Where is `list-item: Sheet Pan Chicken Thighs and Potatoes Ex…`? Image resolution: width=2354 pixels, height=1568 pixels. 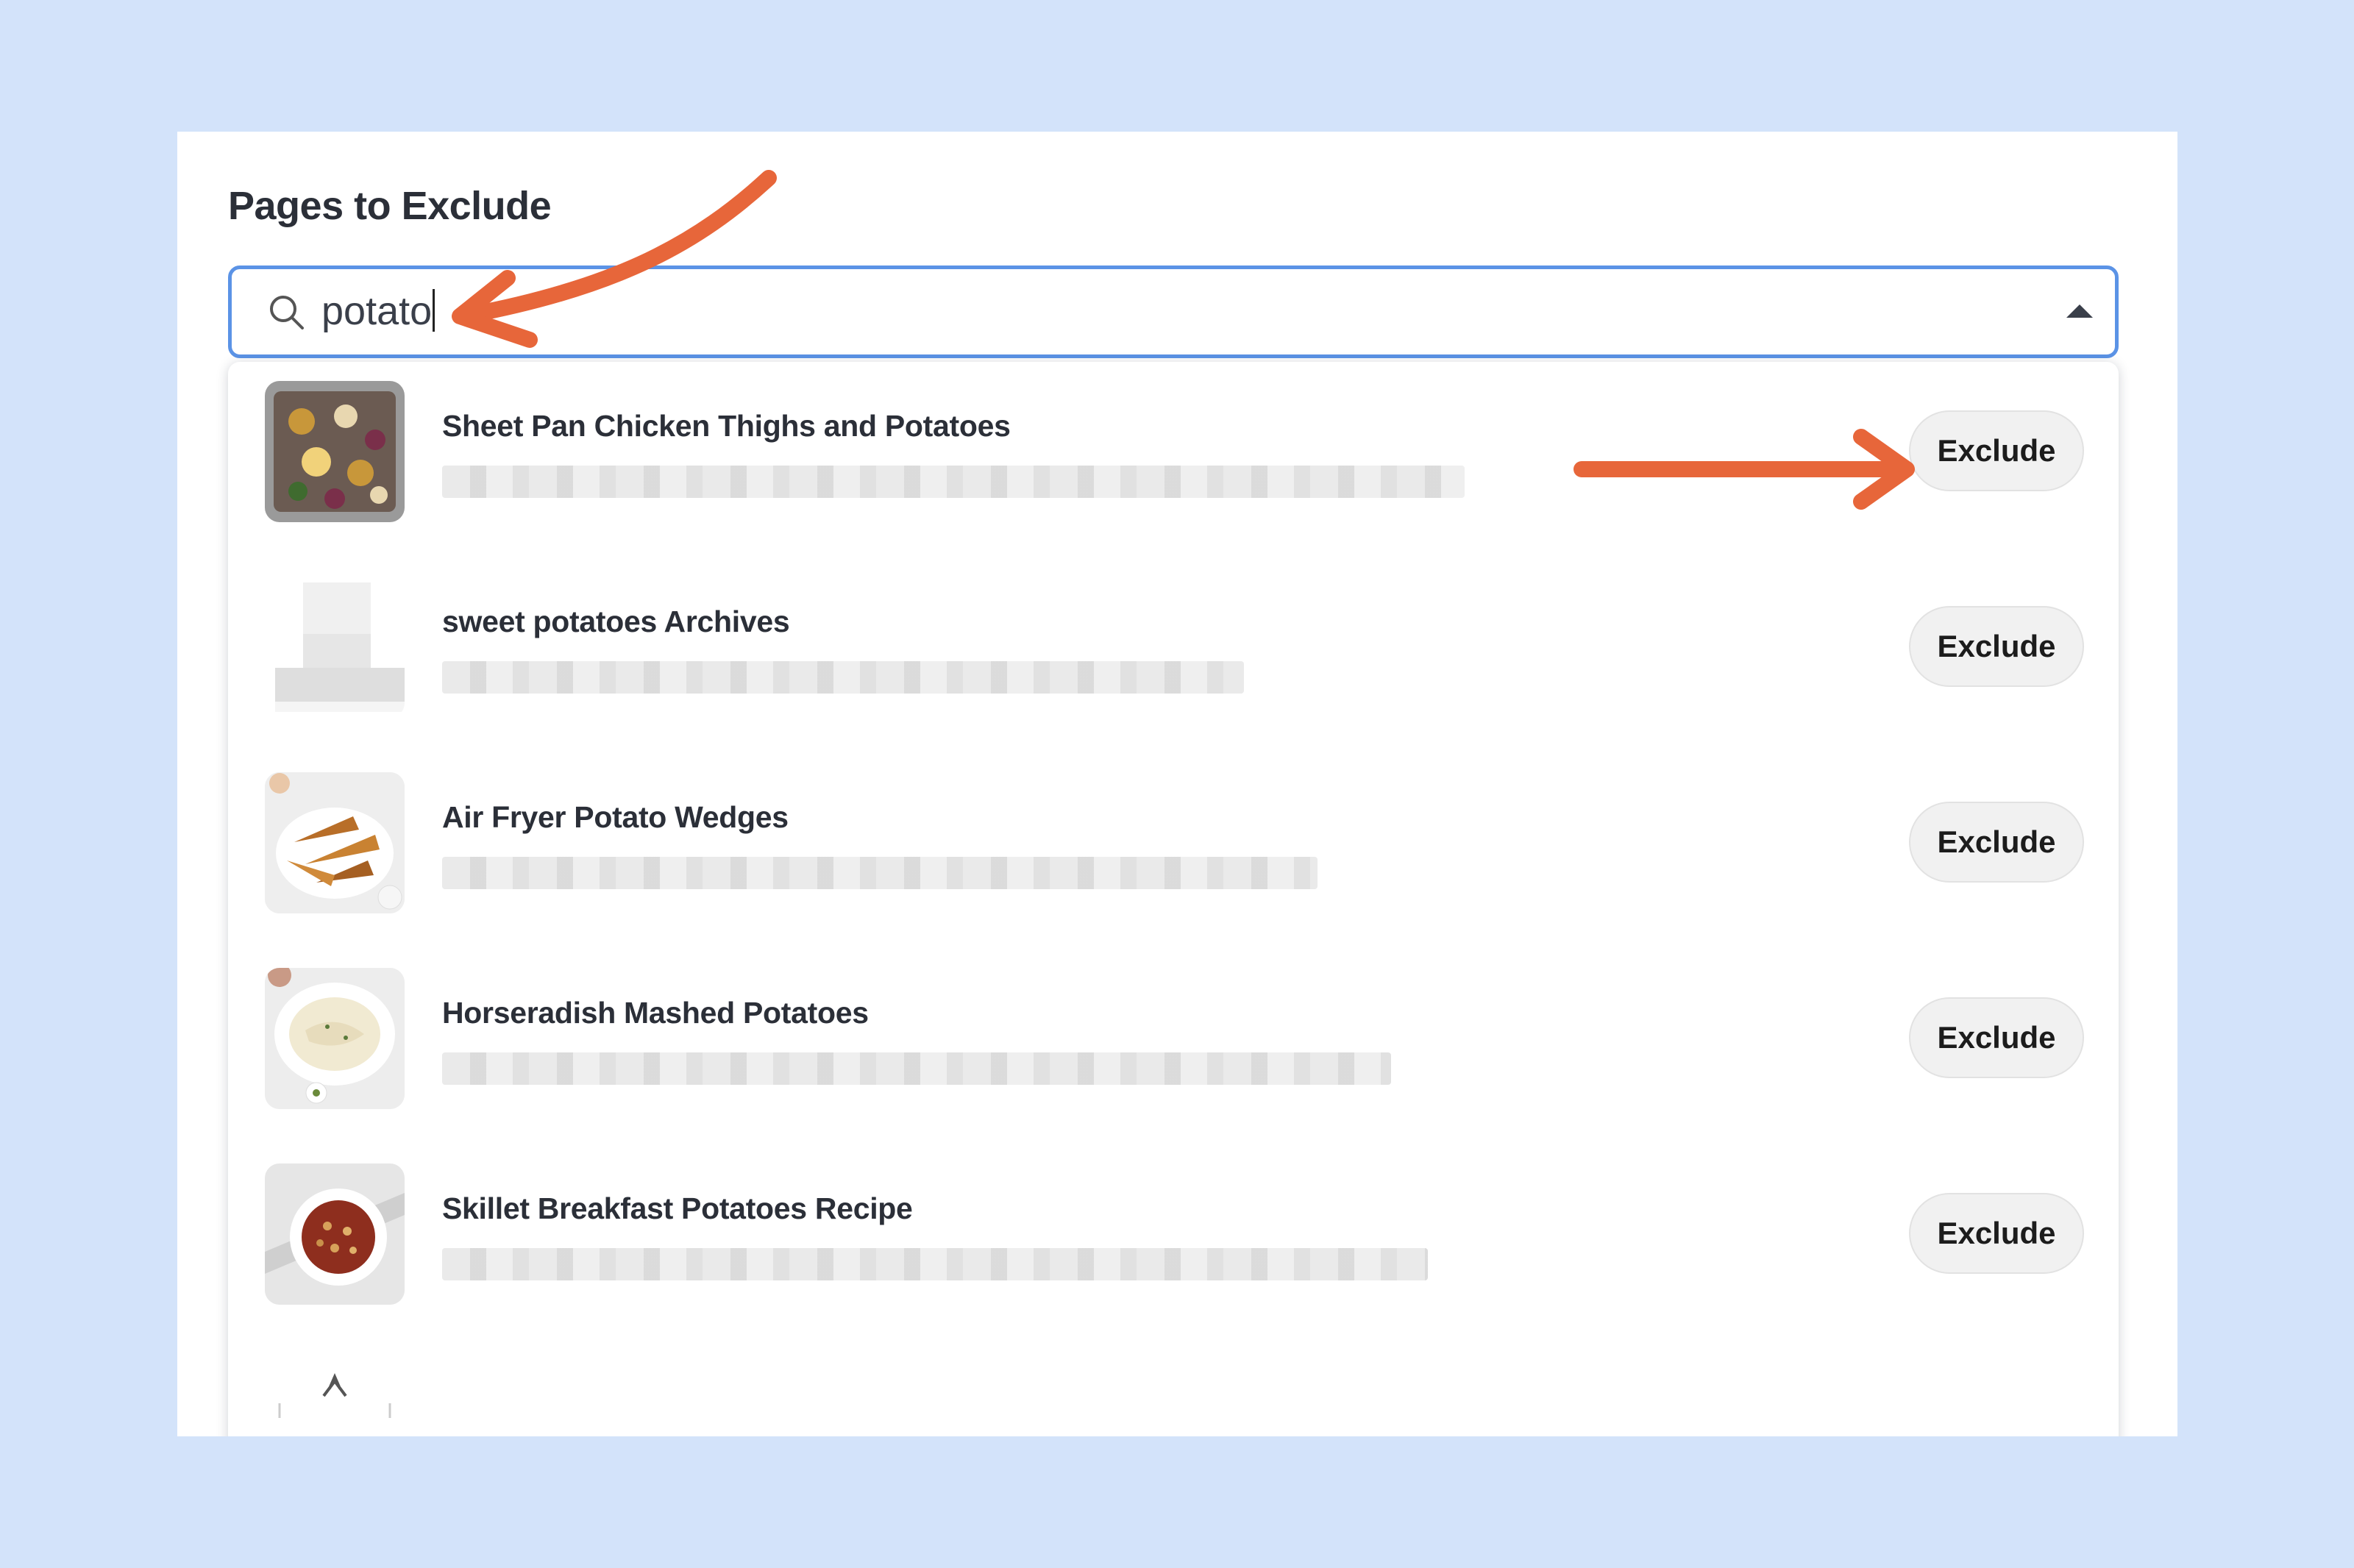 list-item: Sheet Pan Chicken Thighs and Potatoes Ex… is located at coordinates (1173, 469).